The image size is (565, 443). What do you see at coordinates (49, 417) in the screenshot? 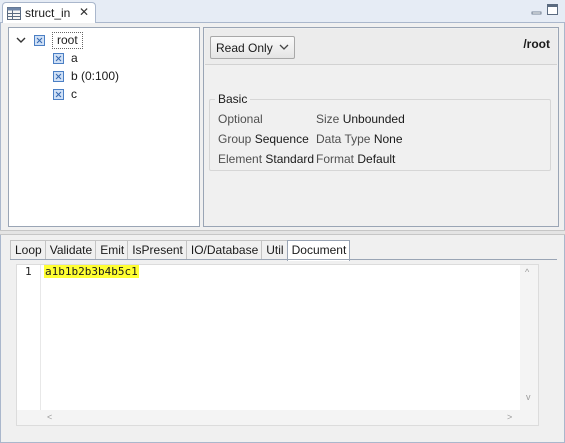
I see `scroll-left-icon: <` at bounding box center [49, 417].